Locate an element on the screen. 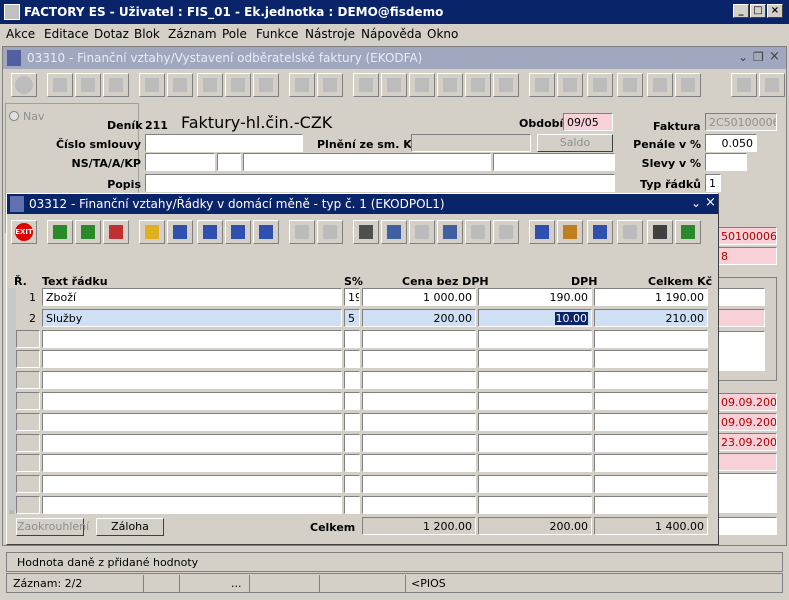  menu-funkce: Funkce is located at coordinates (277, 34).